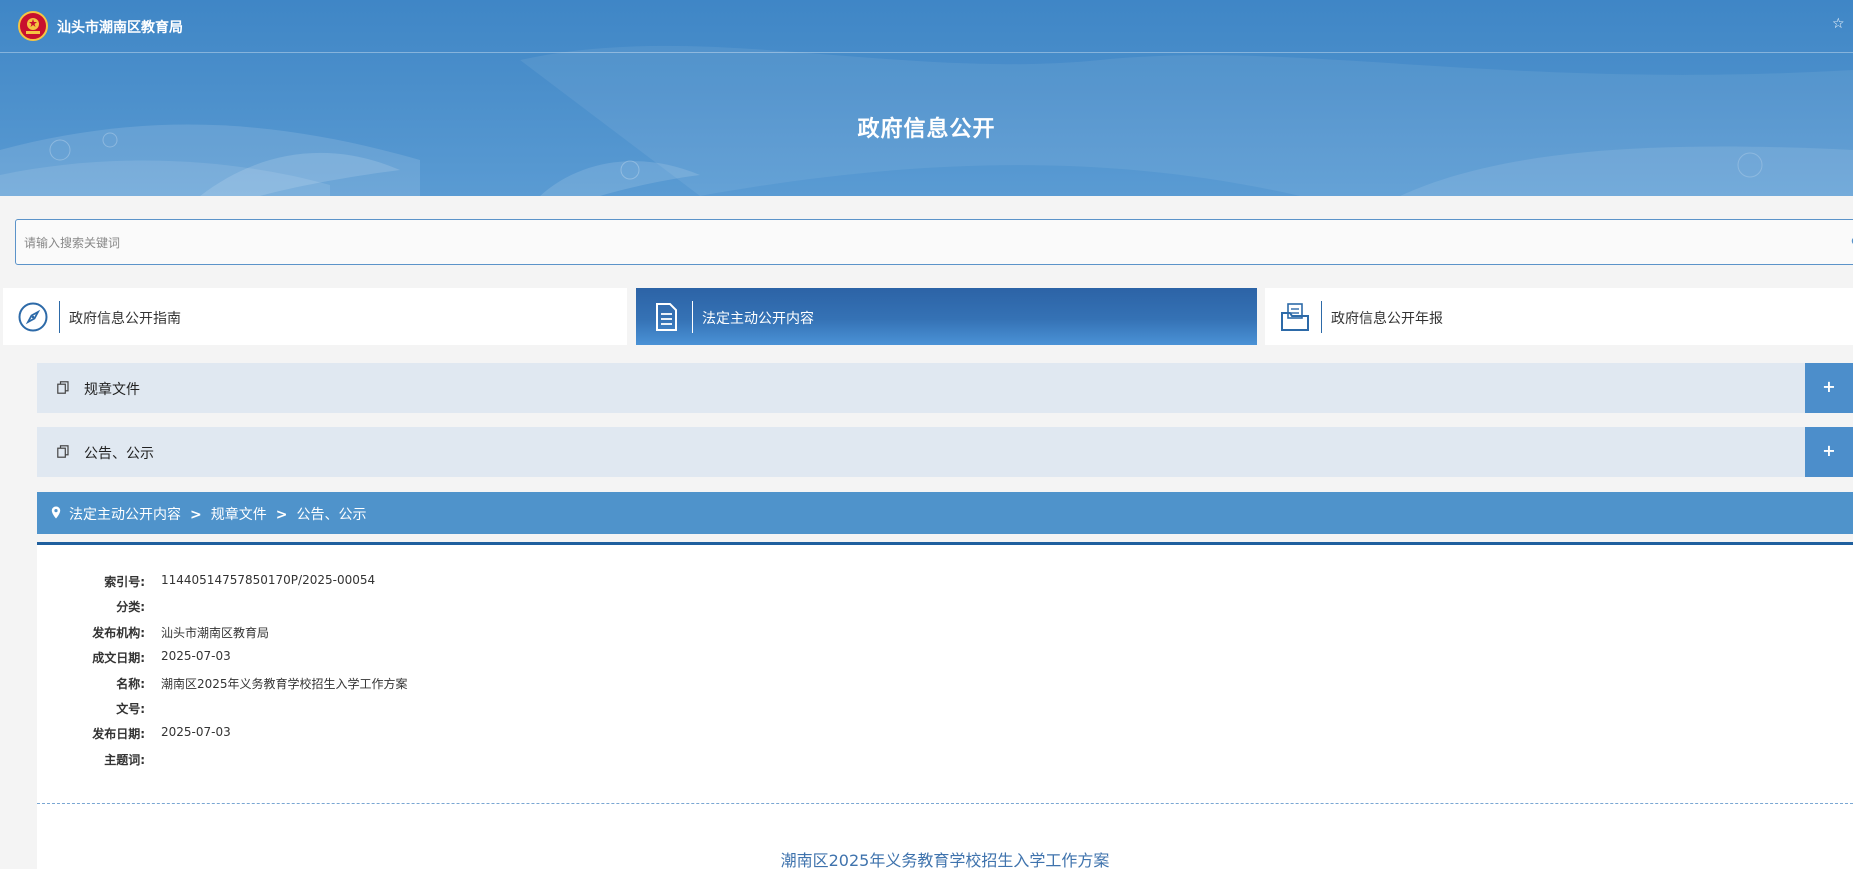  I want to click on meta-value: 11440514757850170P/2025-00054, so click(268, 580).